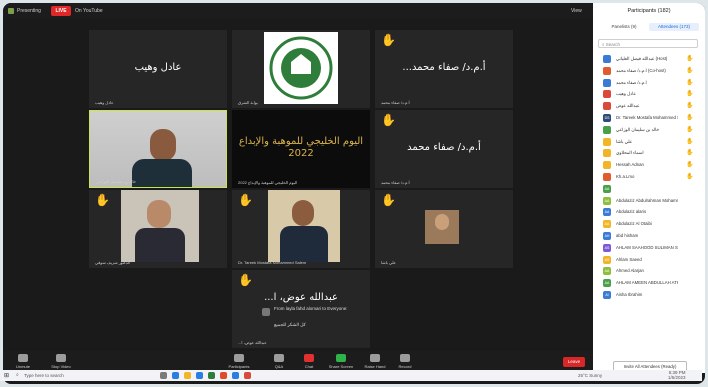 The width and height of the screenshot is (708, 387). I want to click on participant-photo, so click(442, 227).